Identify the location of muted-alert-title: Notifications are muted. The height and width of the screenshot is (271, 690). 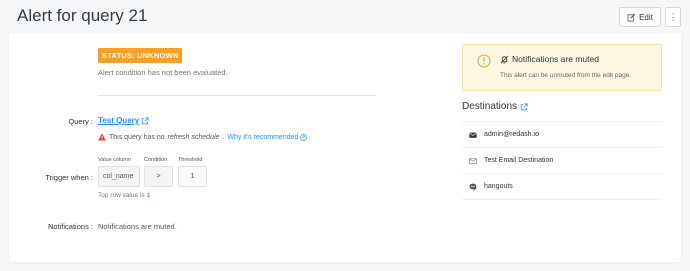
(549, 59).